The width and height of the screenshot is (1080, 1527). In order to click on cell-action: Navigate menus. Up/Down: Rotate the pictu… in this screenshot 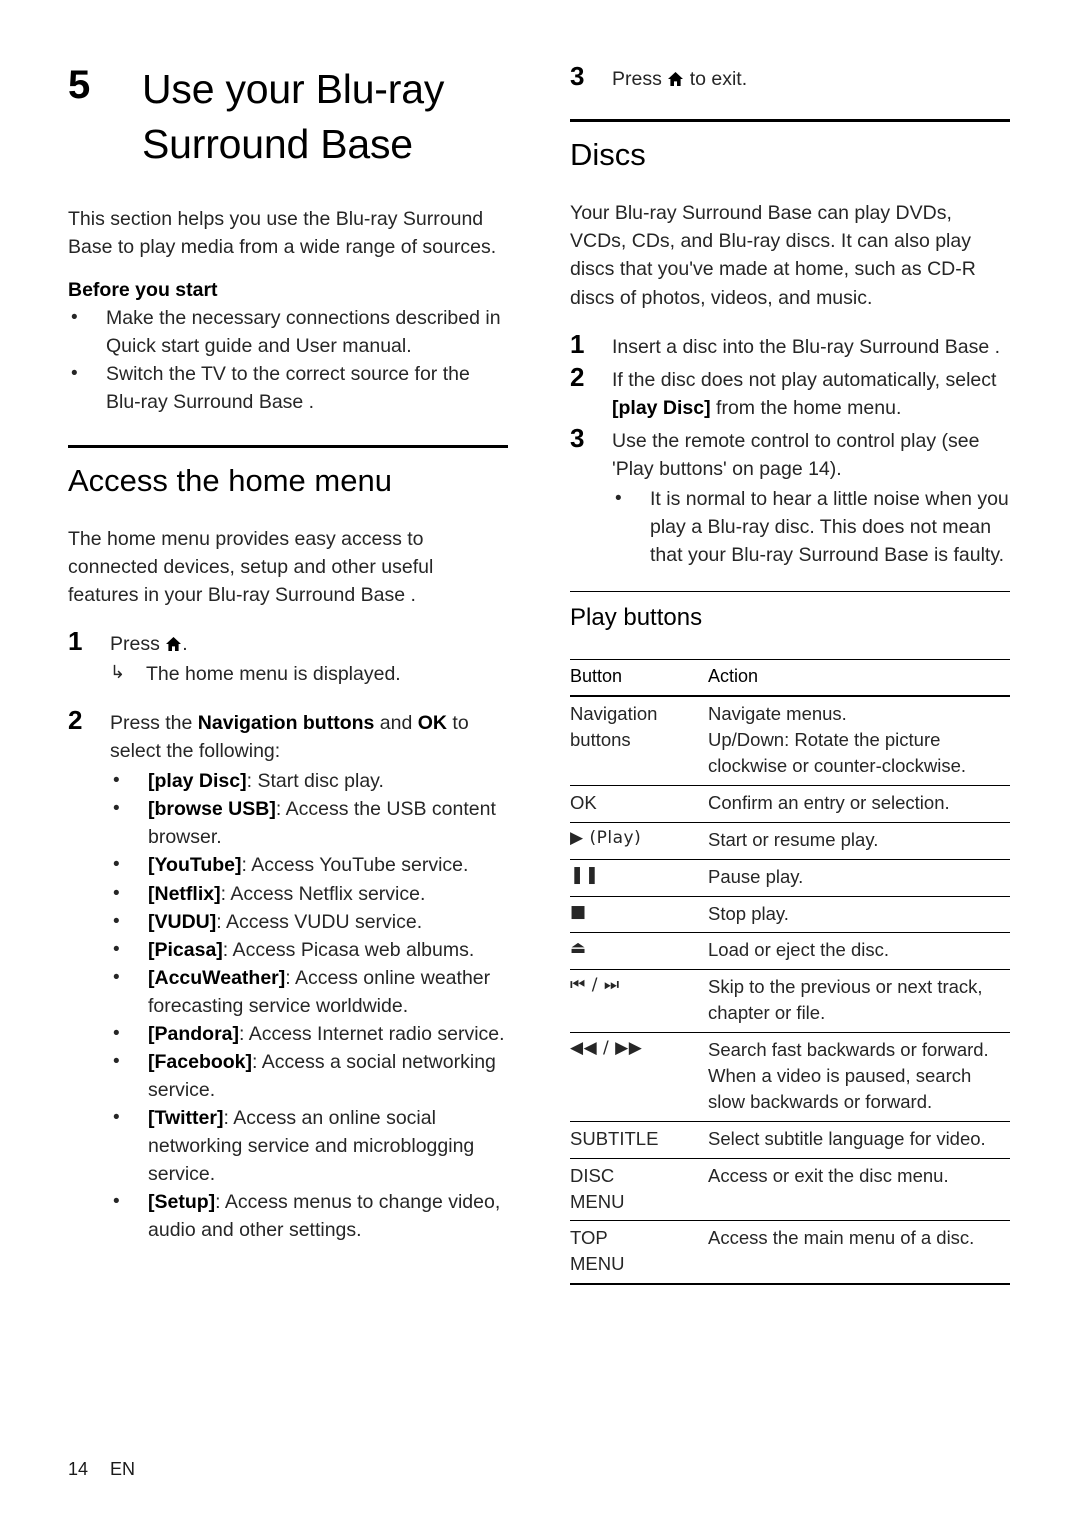, I will do `click(837, 739)`.